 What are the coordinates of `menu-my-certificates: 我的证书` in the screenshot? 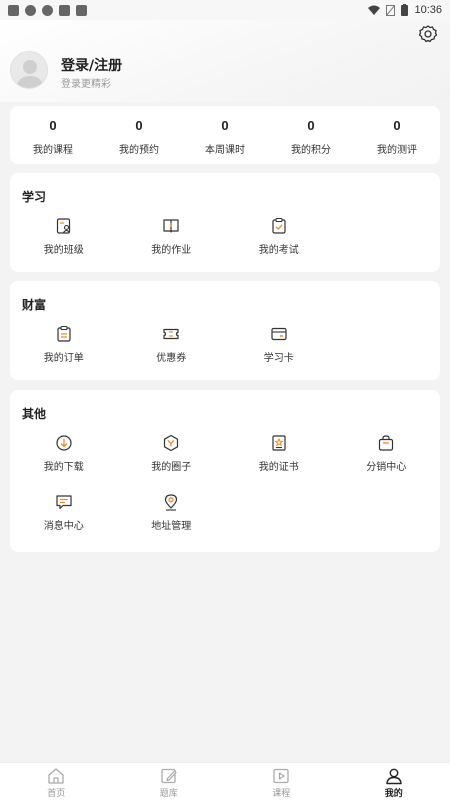 It's located at (279, 453).